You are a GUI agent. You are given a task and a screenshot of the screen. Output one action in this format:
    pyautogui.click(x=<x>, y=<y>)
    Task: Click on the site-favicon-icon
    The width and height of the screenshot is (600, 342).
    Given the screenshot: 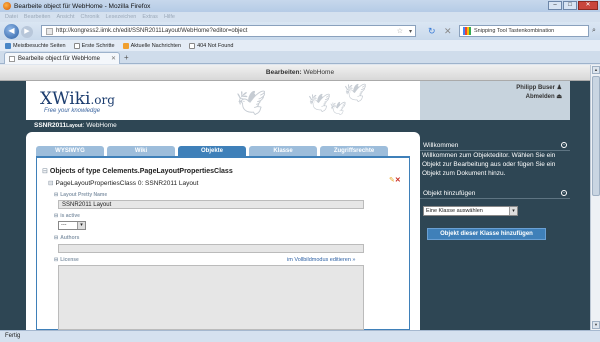 What is the action you would take?
    pyautogui.click(x=49, y=31)
    